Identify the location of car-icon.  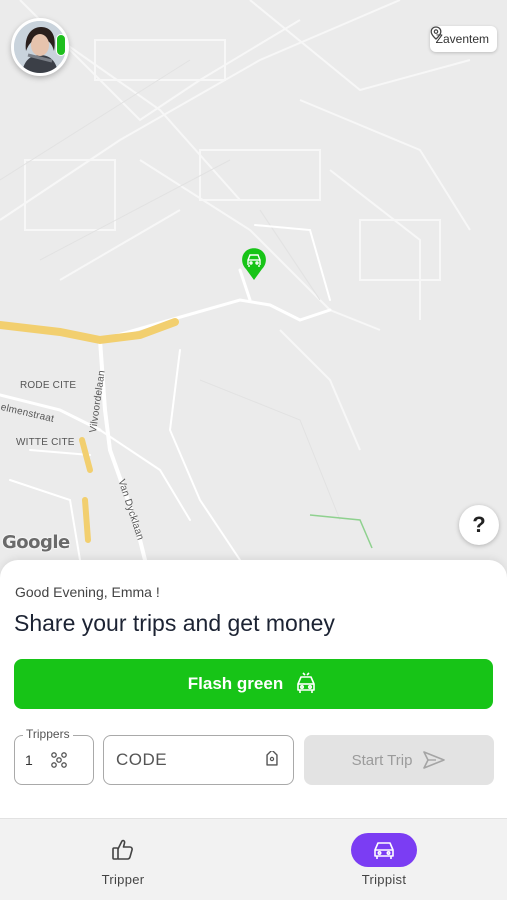
(384, 850).